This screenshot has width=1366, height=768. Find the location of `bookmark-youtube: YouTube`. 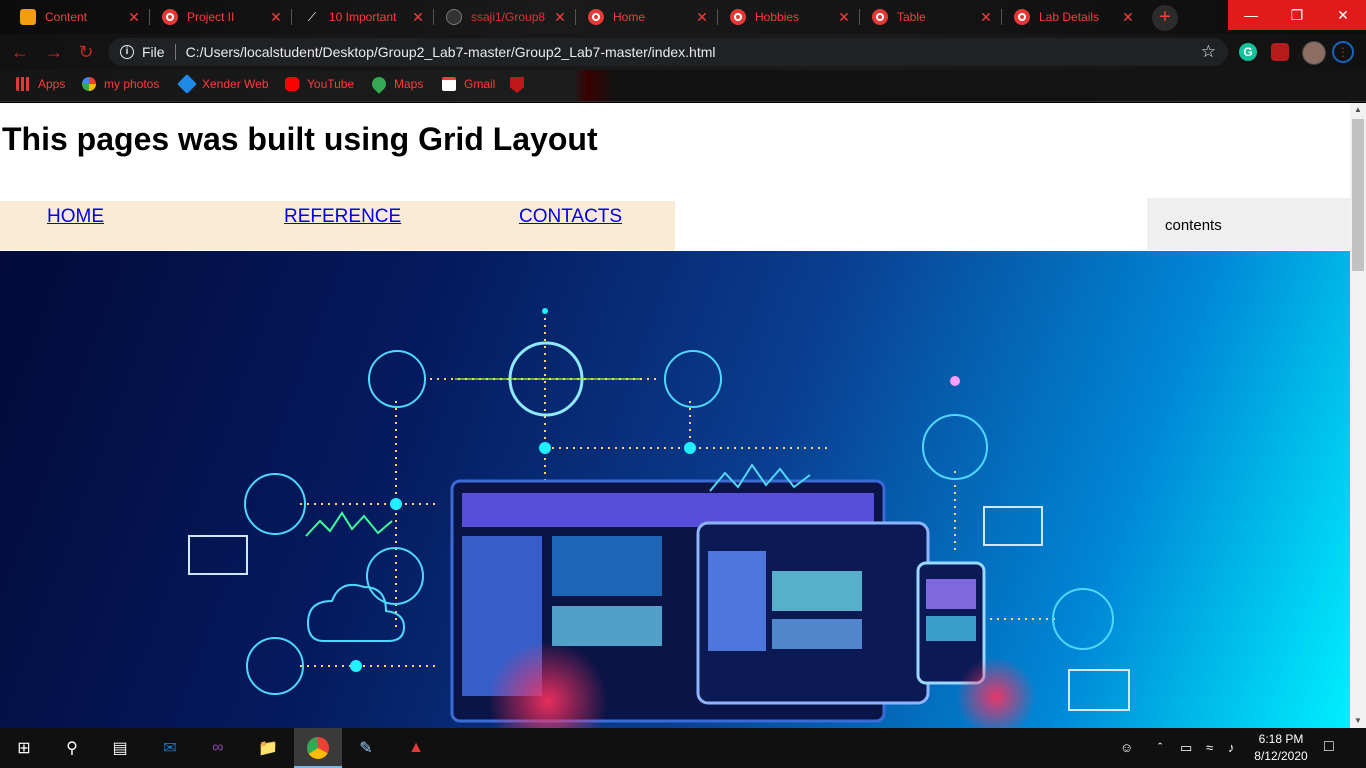

bookmark-youtube: YouTube is located at coordinates (319, 84).